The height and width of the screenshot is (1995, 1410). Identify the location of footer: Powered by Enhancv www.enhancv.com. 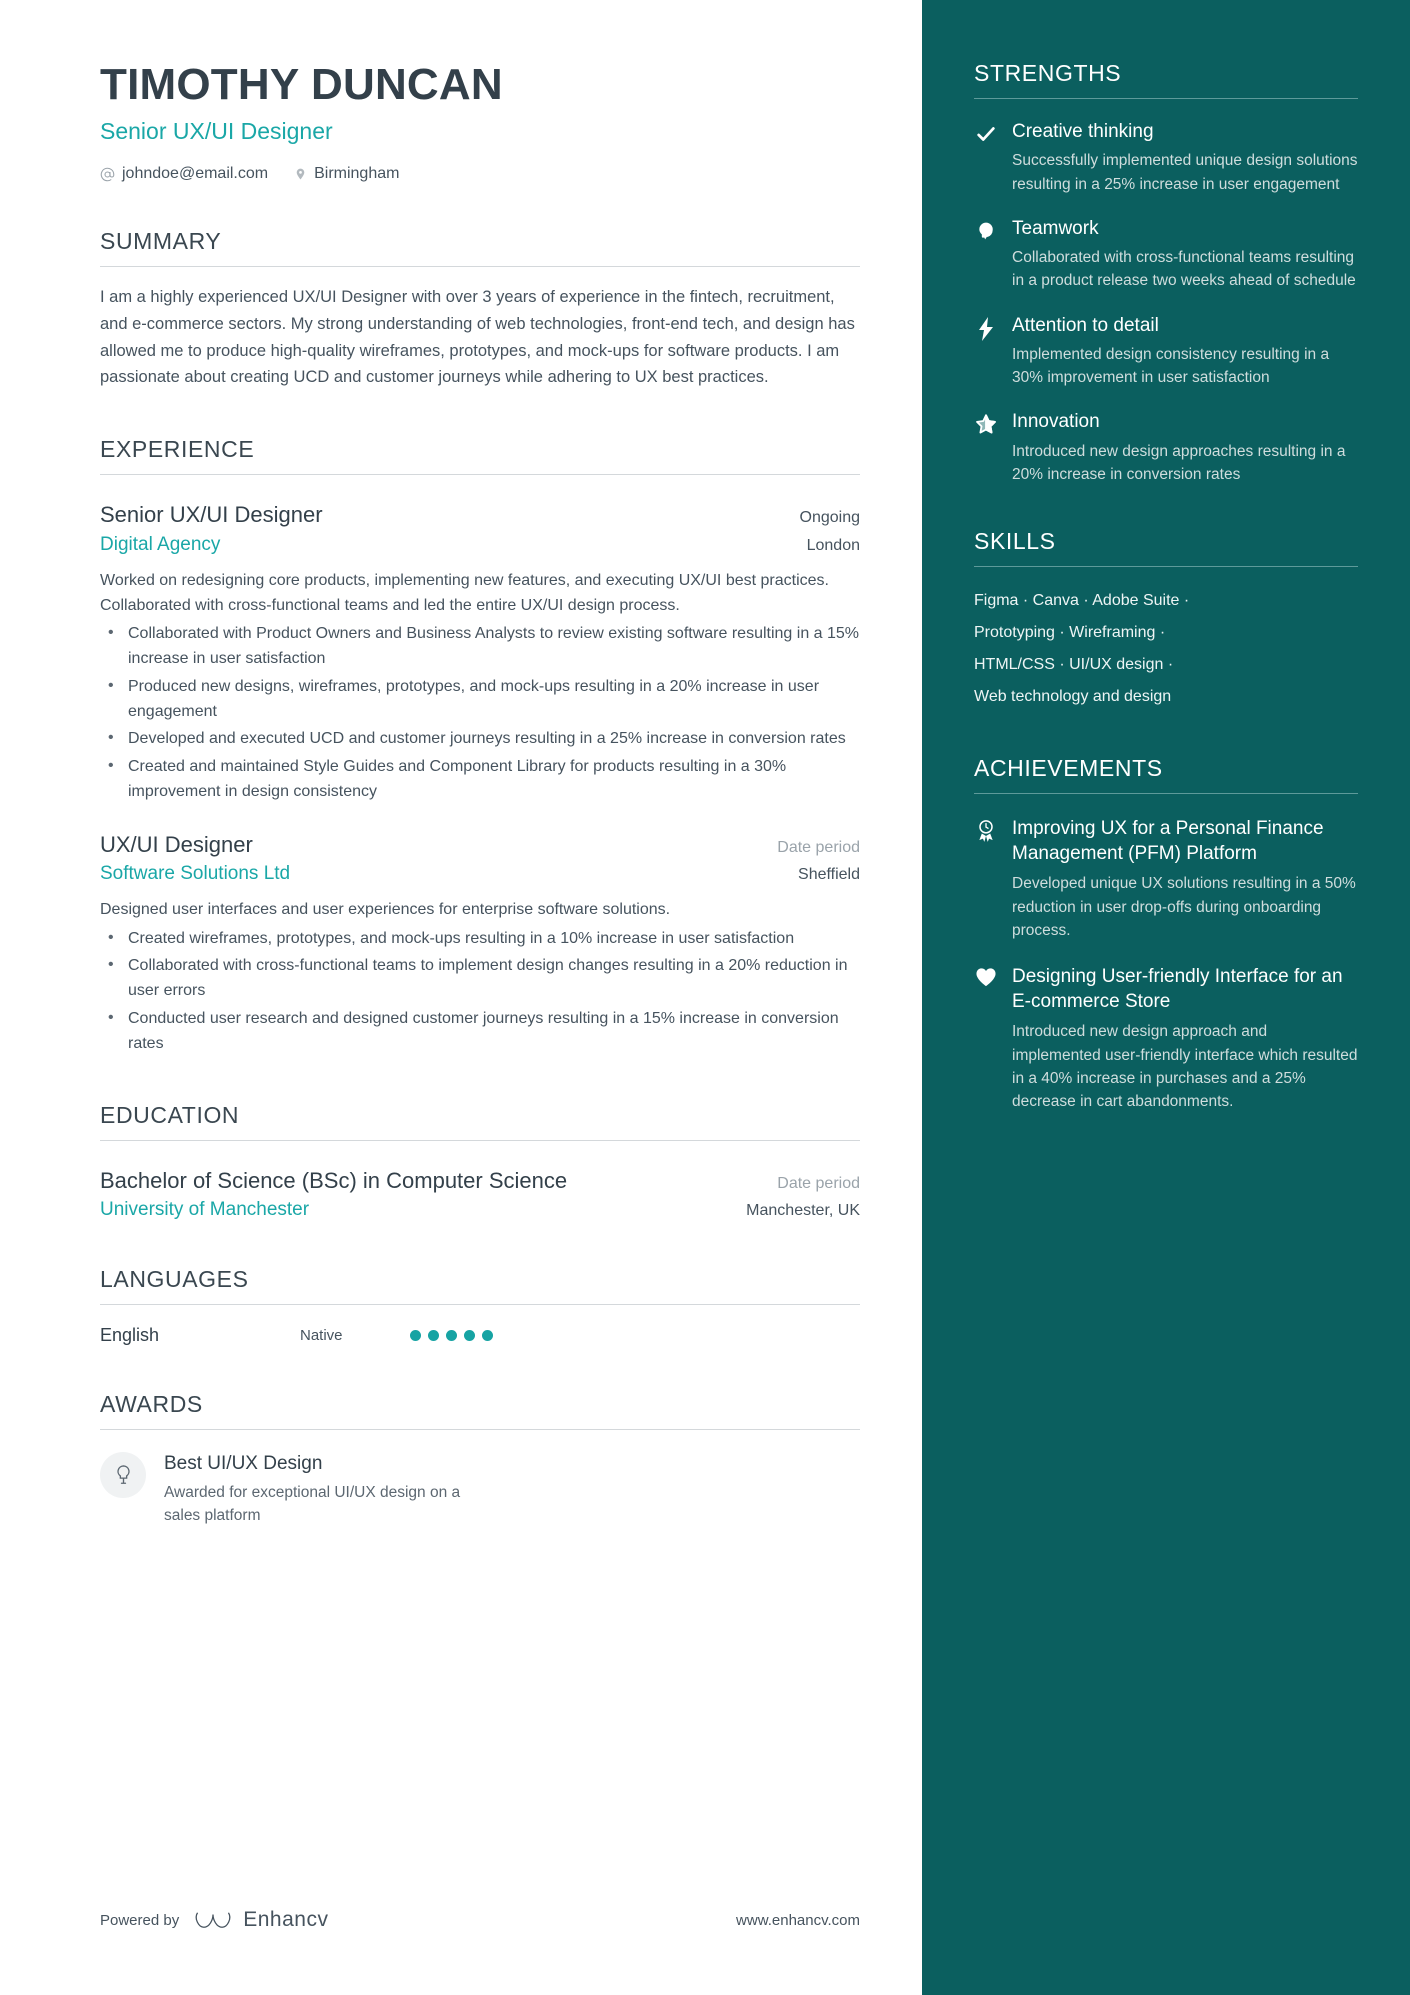
(480, 1920).